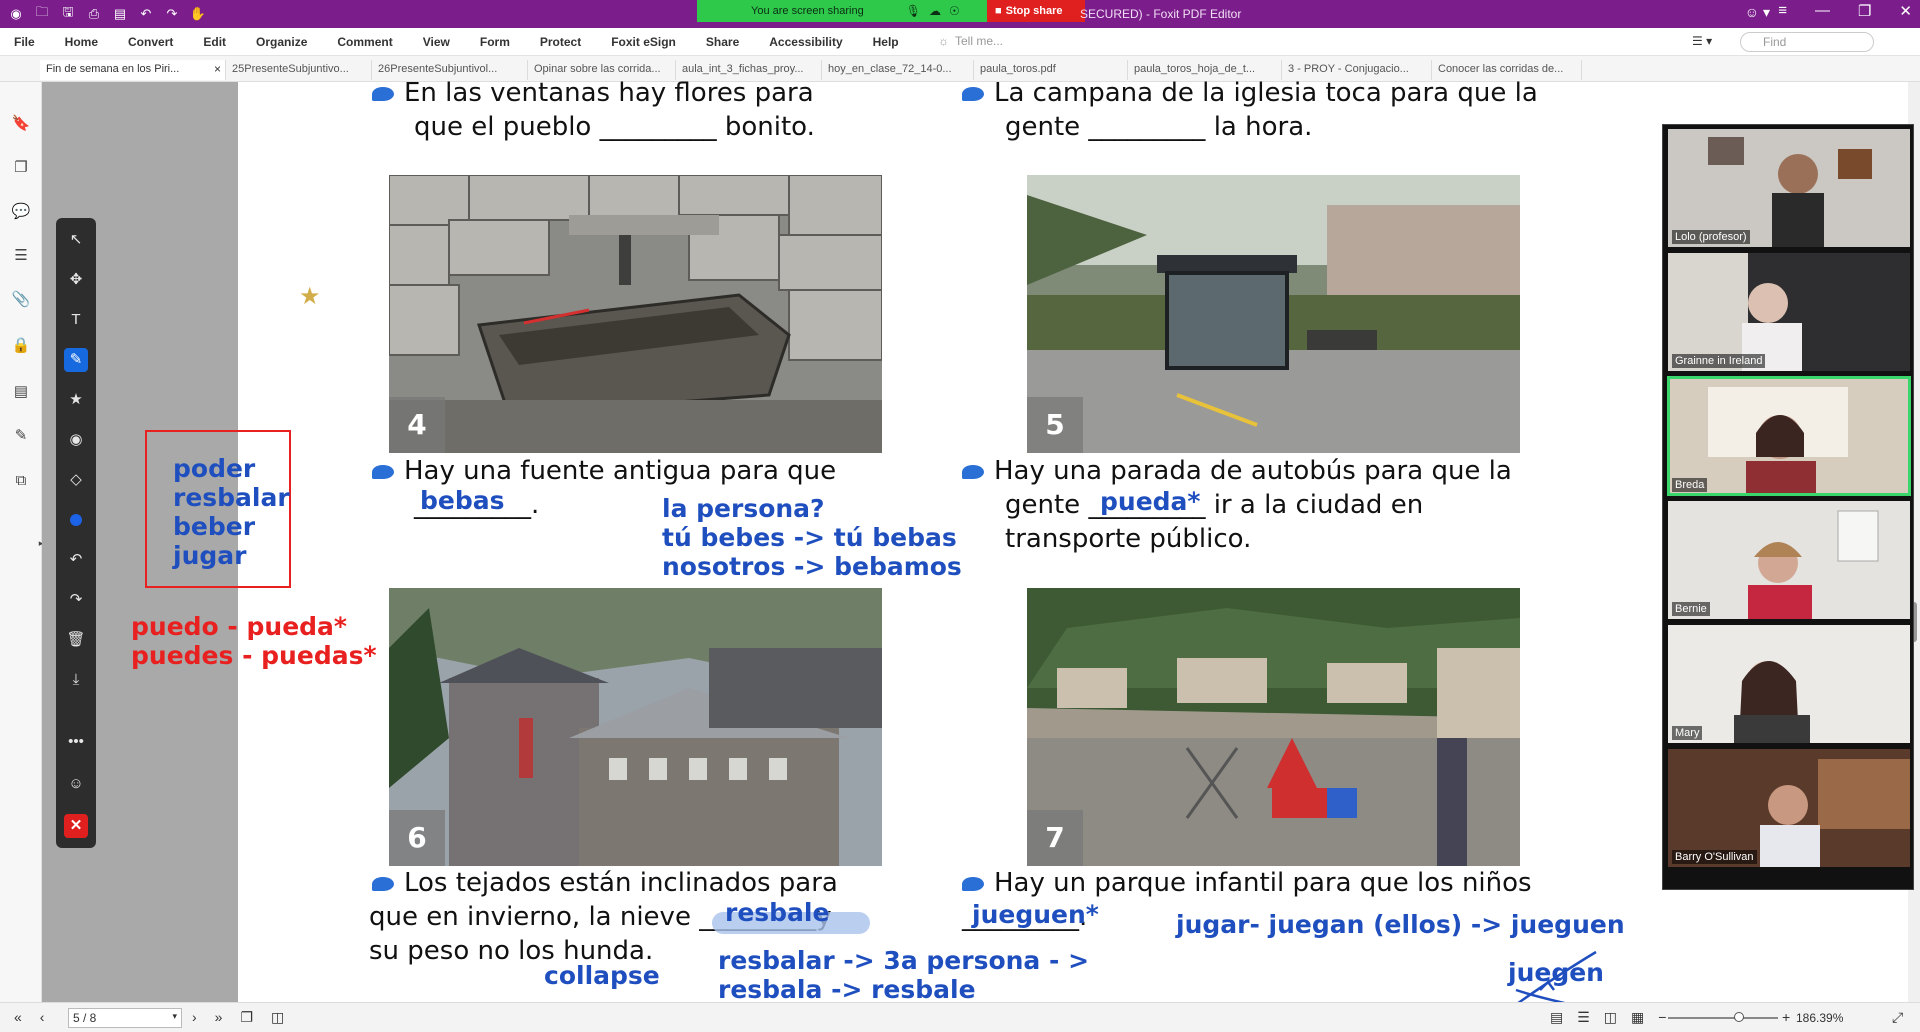 This screenshot has width=1920, height=1032. Describe the element at coordinates (1159, 127) in the screenshot. I see `sentence-bell-line-2: gente _________ la hora.` at that location.